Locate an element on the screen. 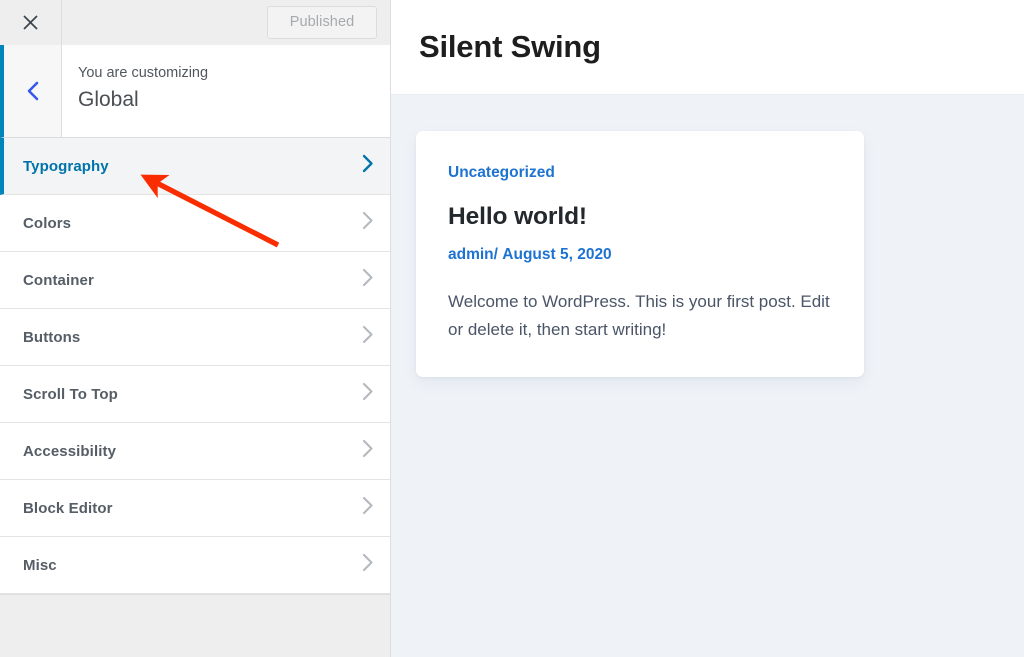 Image resolution: width=1024 pixels, height=657 pixels. close-customizer-button is located at coordinates (31, 22).